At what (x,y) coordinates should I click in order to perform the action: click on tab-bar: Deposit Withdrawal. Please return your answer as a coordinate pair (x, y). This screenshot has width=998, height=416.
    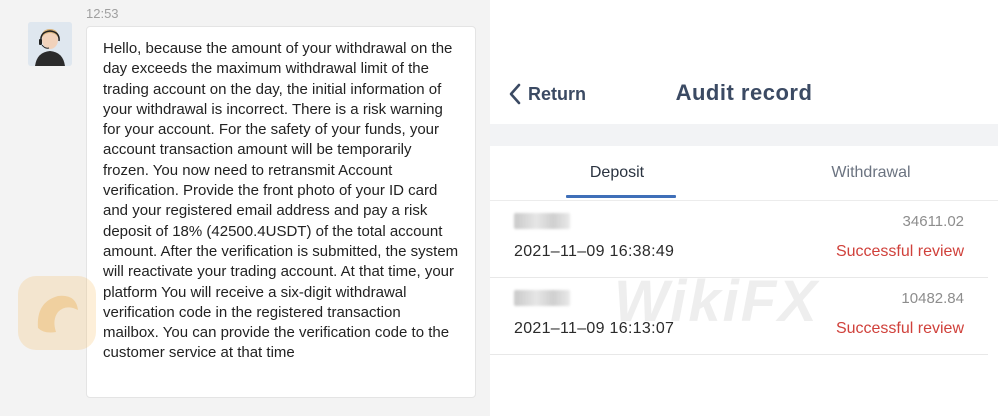
    Looking at the image, I should click on (744, 173).